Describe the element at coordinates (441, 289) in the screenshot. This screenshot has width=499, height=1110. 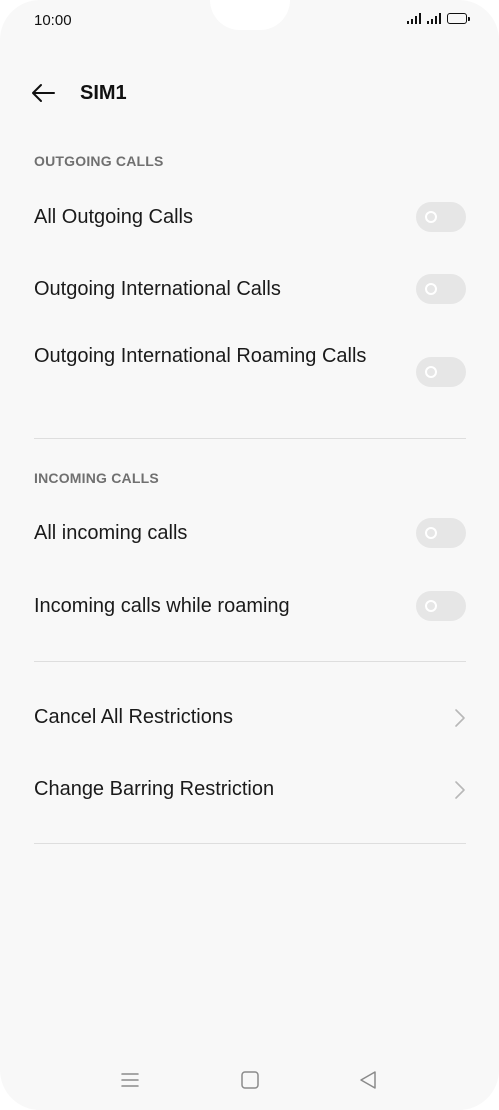
I see `toggle-outgoing-international-calls` at that location.